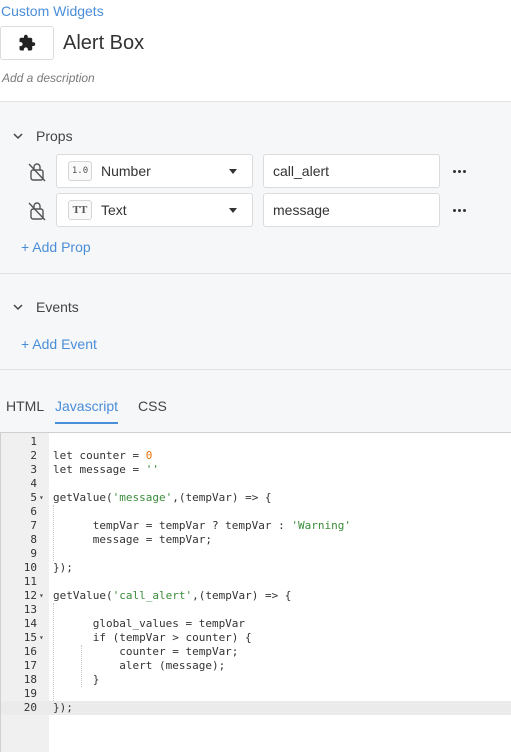 The height and width of the screenshot is (752, 511). I want to click on code-line: 19, so click(256, 694).